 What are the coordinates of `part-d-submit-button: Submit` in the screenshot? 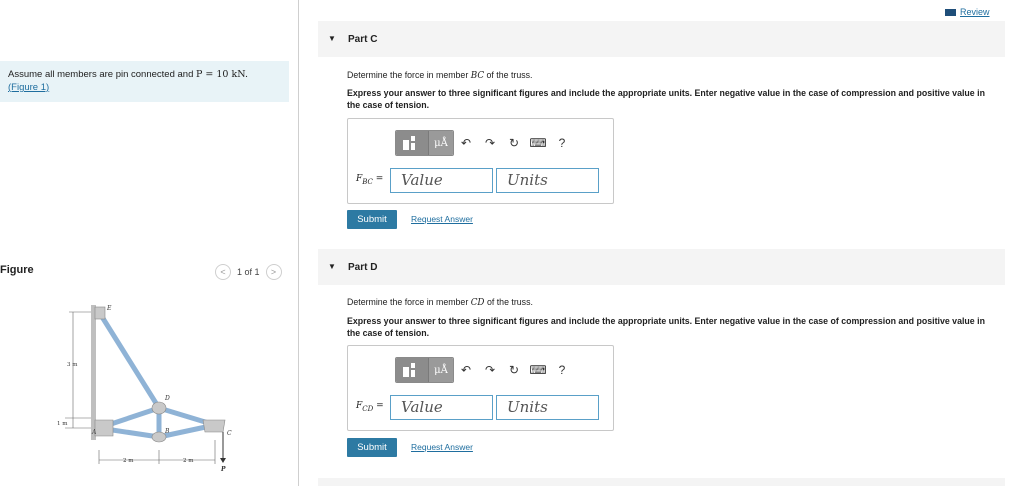 It's located at (372, 447).